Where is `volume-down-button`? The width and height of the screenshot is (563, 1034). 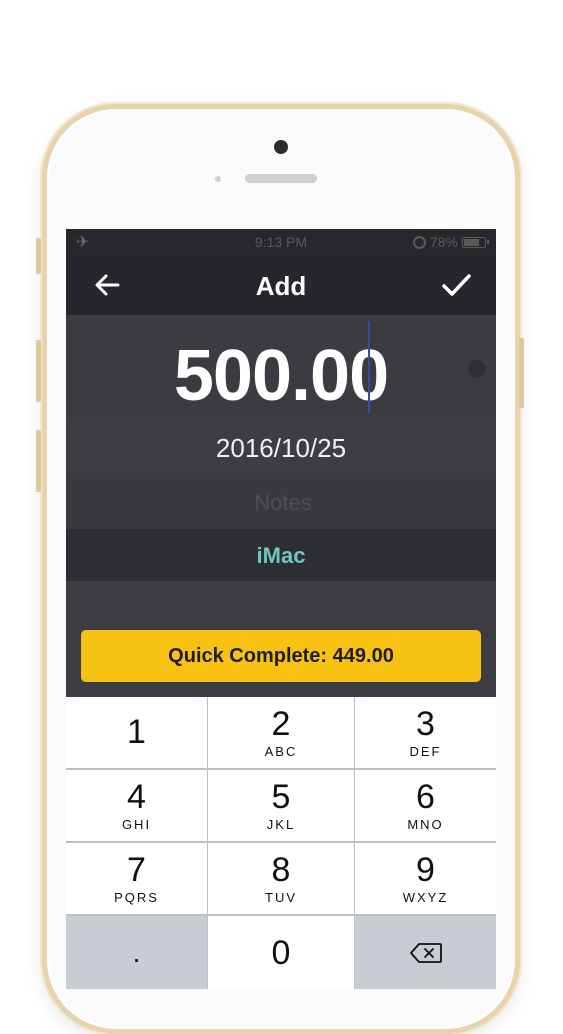
volume-down-button is located at coordinates (38, 461).